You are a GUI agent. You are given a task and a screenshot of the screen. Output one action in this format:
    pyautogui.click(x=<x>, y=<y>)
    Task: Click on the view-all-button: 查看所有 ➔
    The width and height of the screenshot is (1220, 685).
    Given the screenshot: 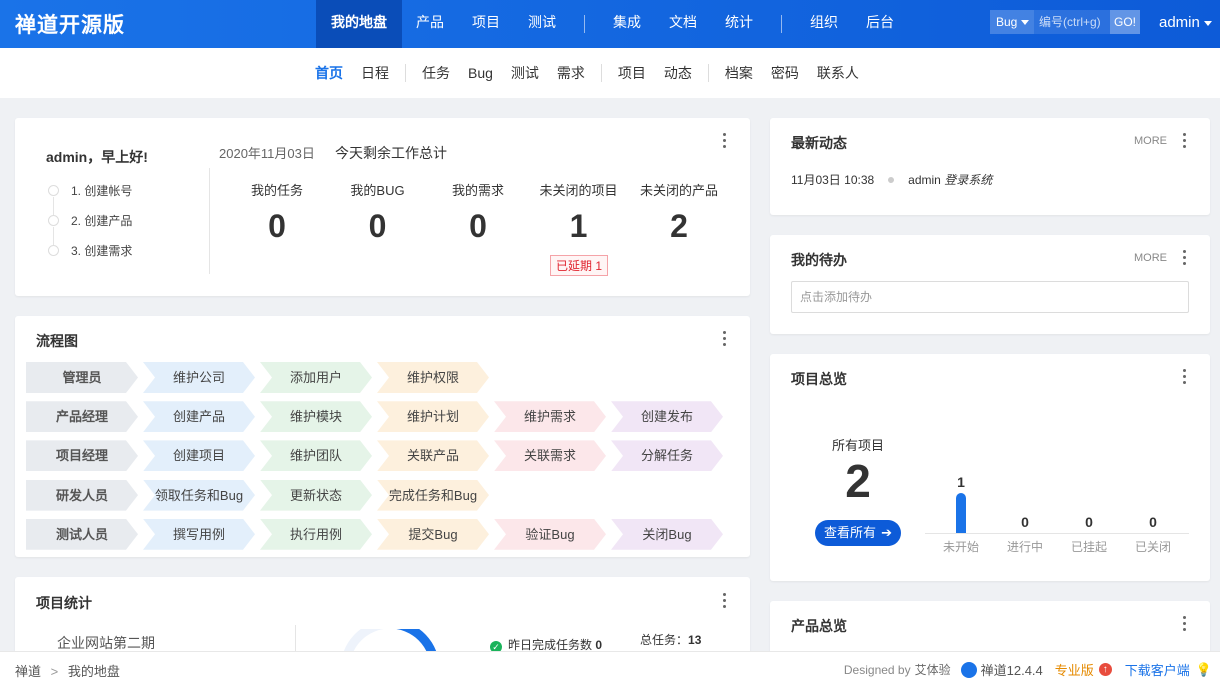 What is the action you would take?
    pyautogui.click(x=858, y=533)
    